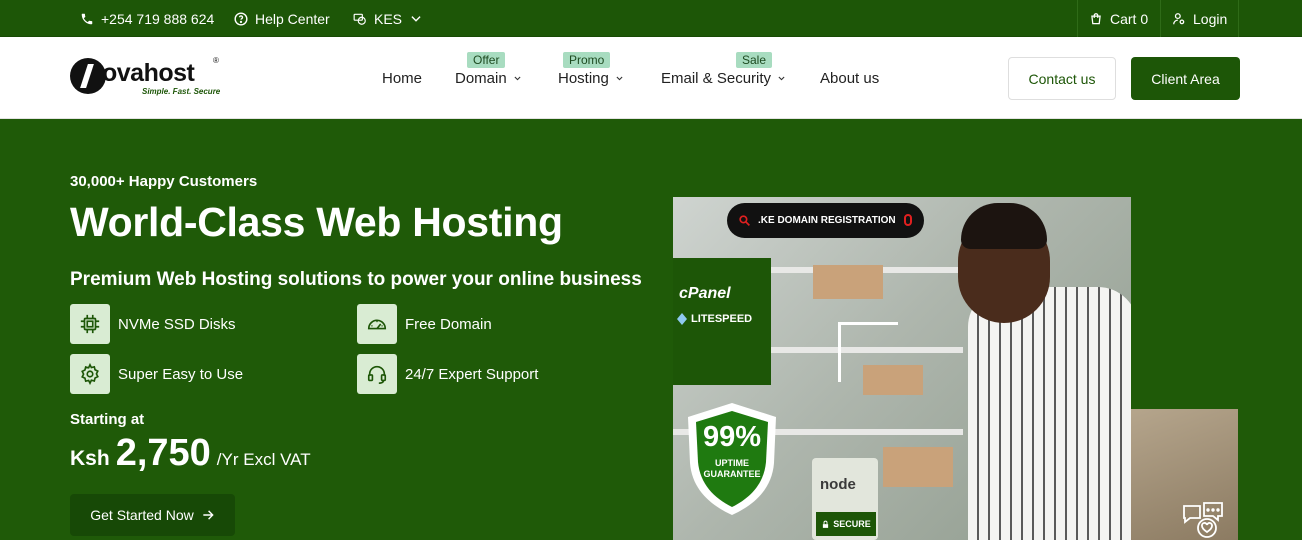 This screenshot has width=1302, height=540. I want to click on nav-domain-label: Domain, so click(481, 78).